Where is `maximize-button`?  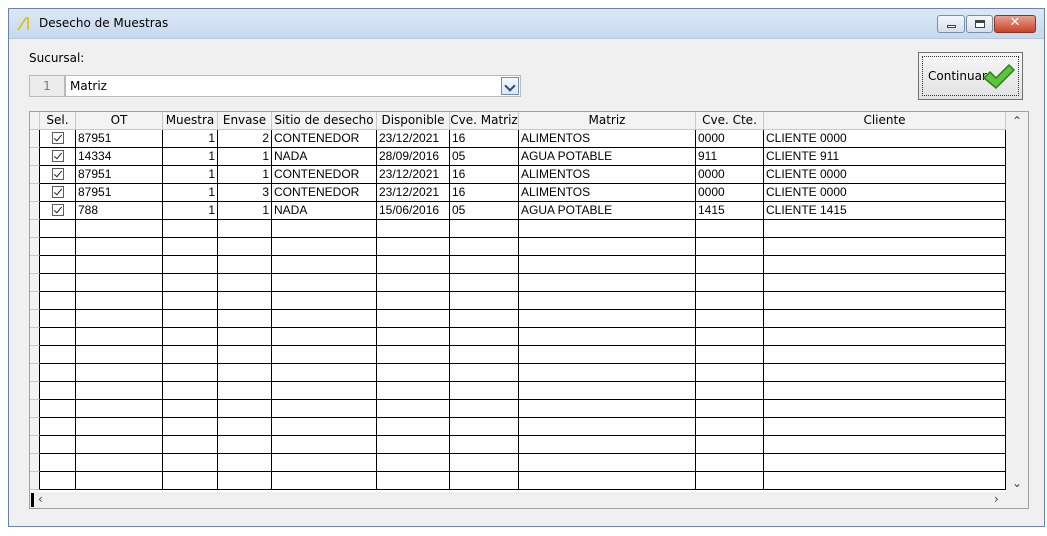 maximize-button is located at coordinates (979, 24).